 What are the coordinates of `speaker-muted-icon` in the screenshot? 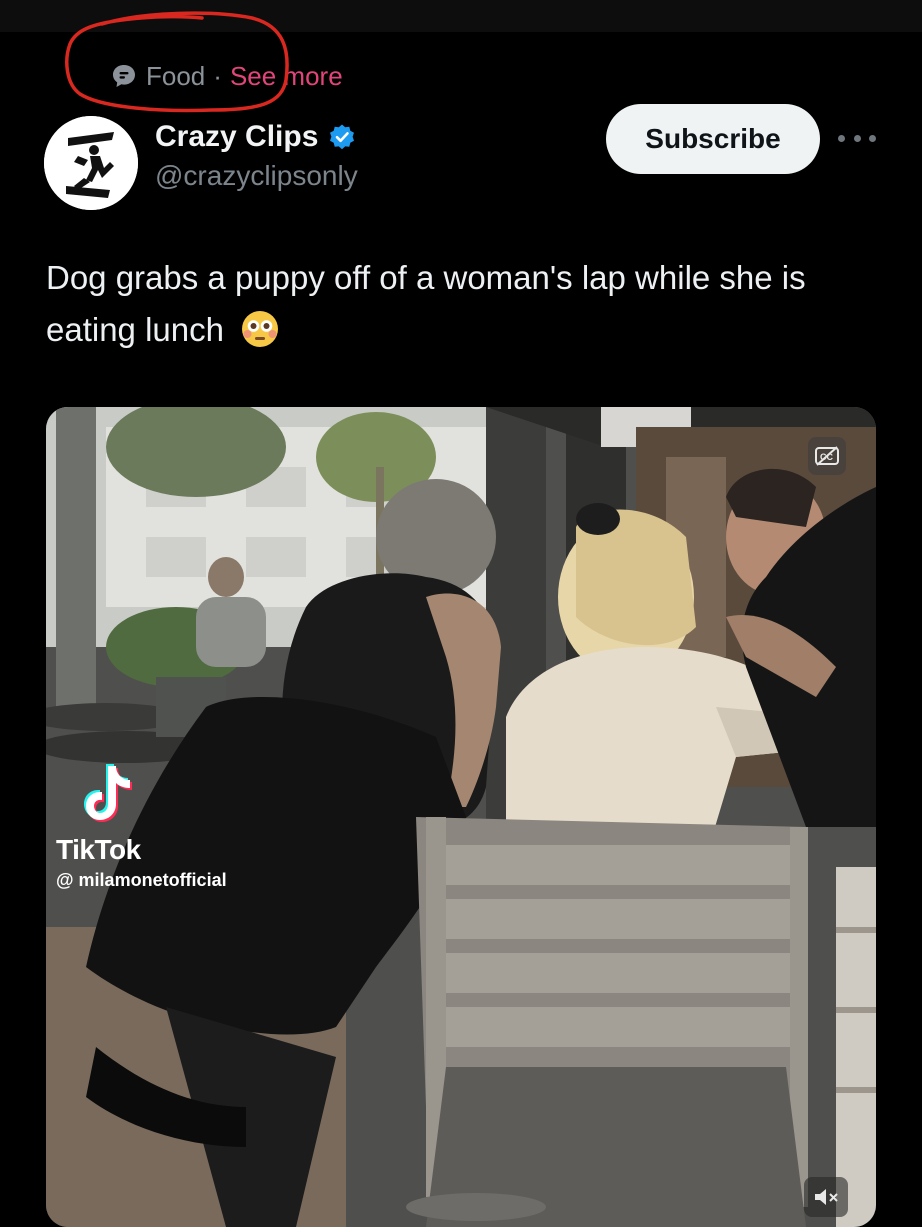 It's located at (826, 1197).